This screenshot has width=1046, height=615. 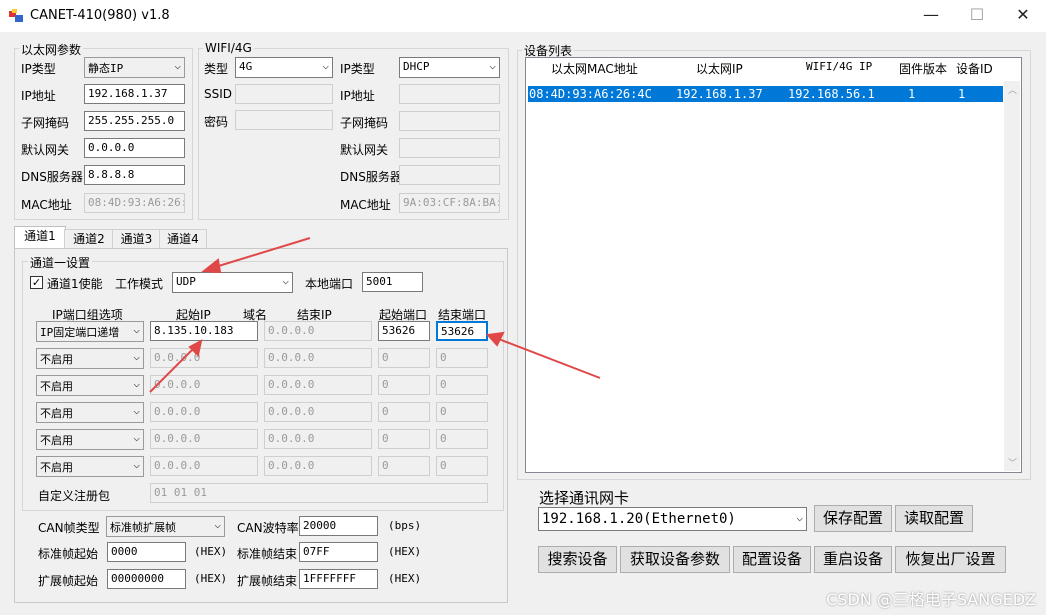 I want to click on watermark: CSDN @三格电子SANGEDZ, so click(x=931, y=599).